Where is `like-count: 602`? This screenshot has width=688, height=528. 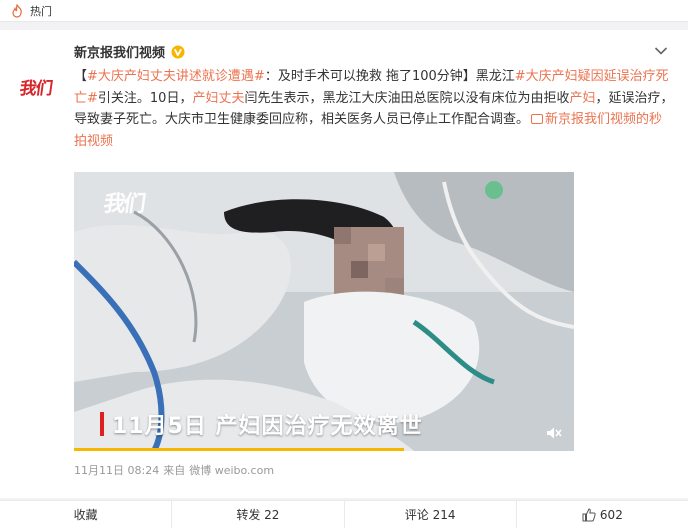 like-count: 602 is located at coordinates (611, 514).